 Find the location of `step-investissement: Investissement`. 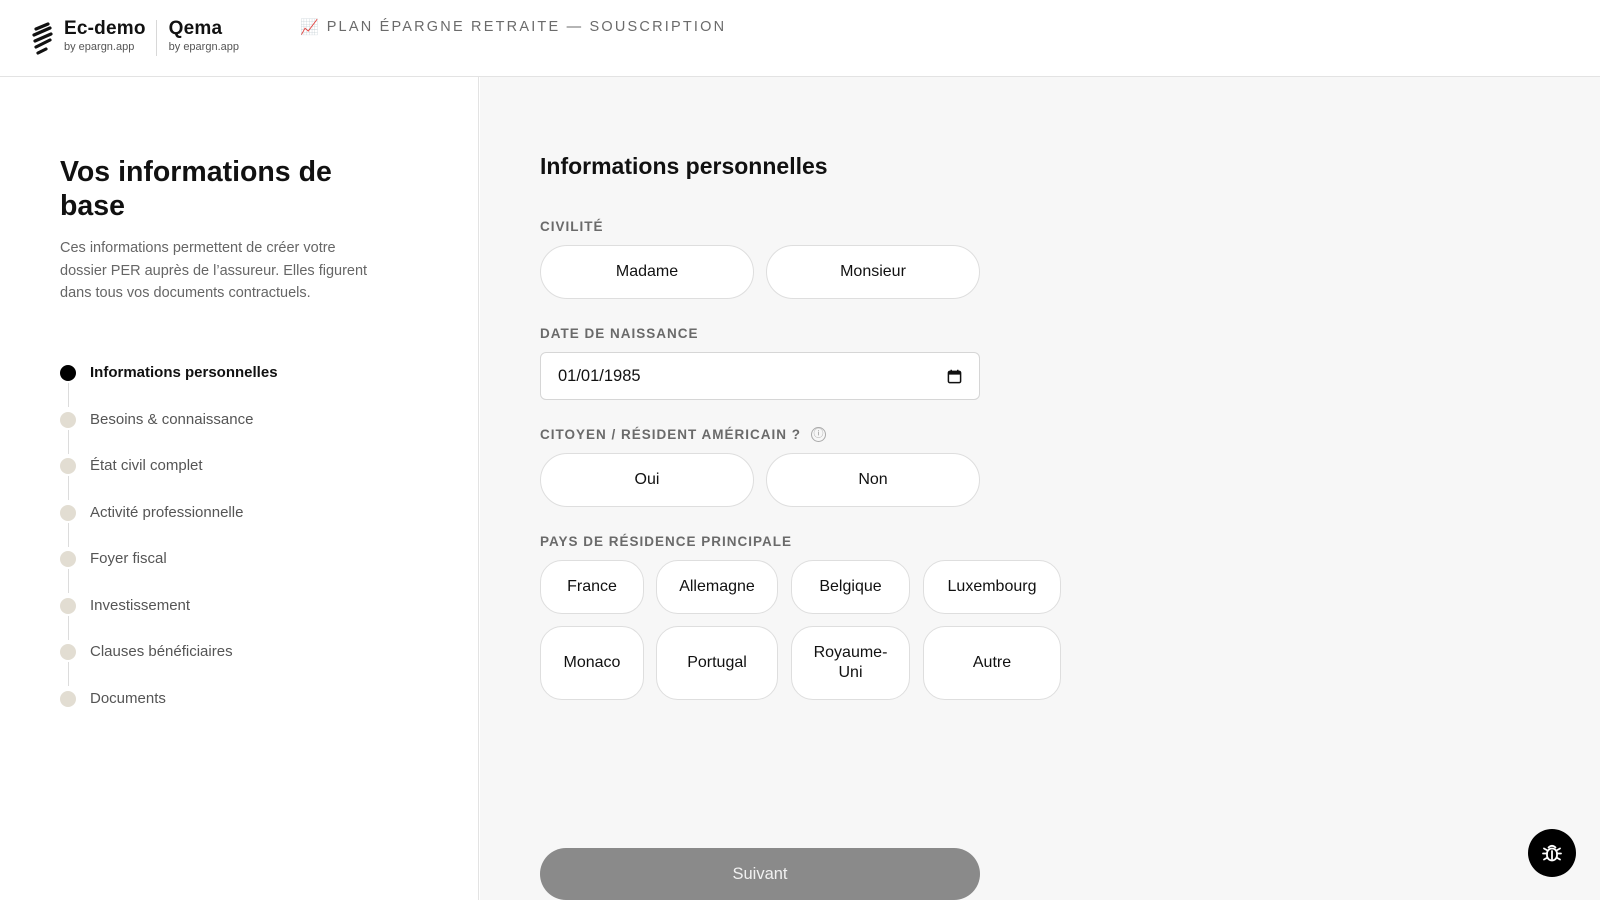

step-investissement: Investissement is located at coordinates (169, 618).